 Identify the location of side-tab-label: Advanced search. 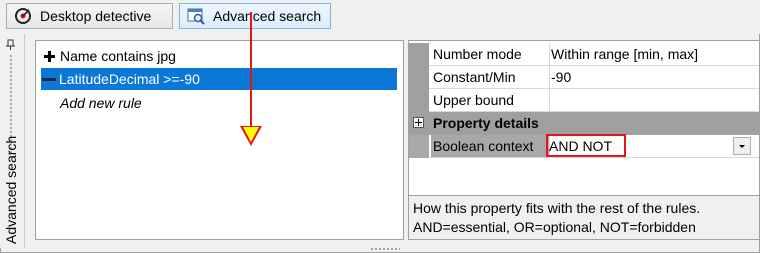
(11, 189).